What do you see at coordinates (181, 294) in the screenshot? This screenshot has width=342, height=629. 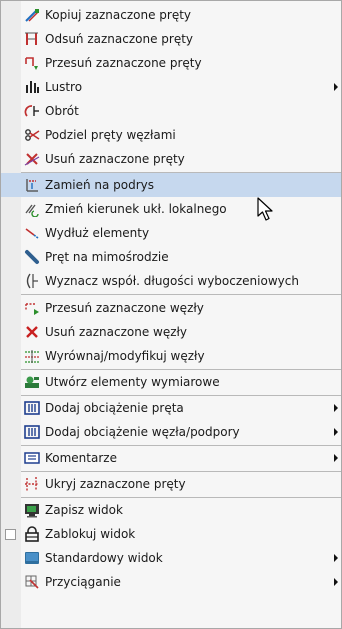 I see `menu-separator` at bounding box center [181, 294].